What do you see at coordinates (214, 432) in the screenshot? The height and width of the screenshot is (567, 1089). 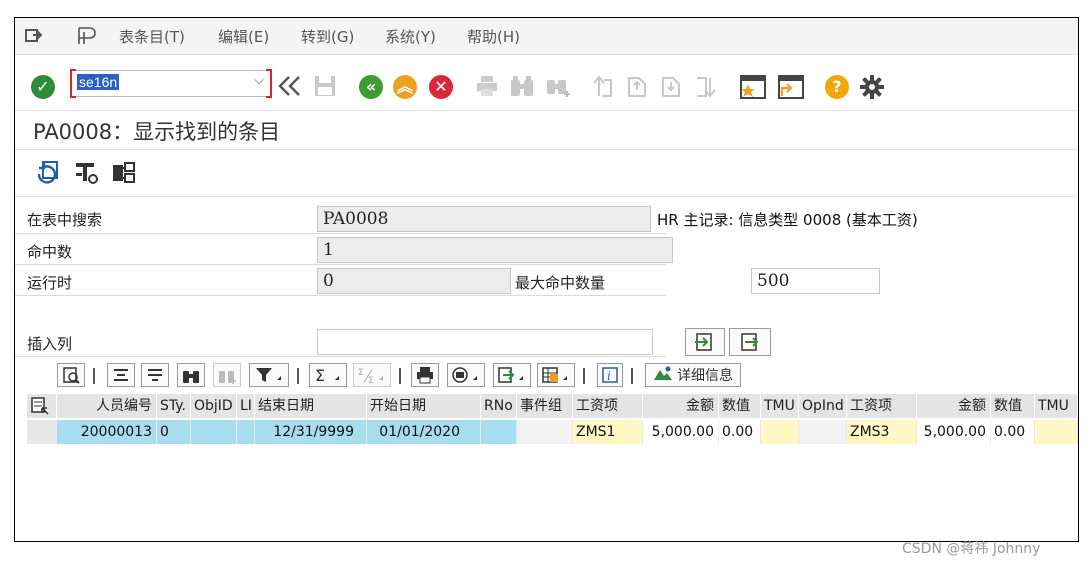 I see `cell-object-id` at bounding box center [214, 432].